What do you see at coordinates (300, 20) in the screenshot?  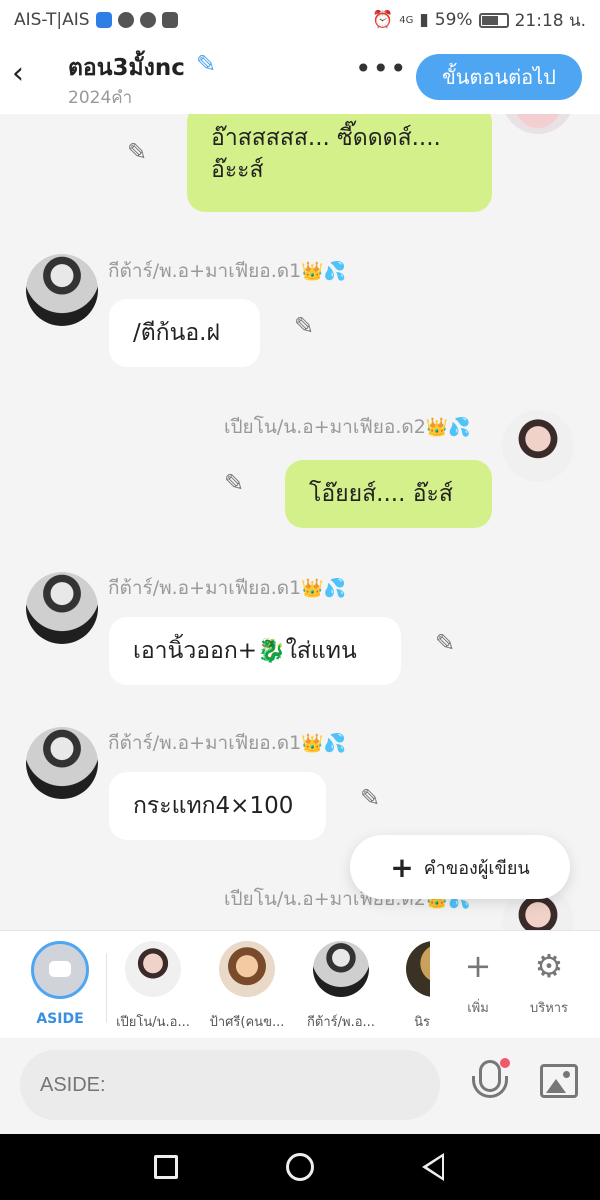 I see `status-bar: AIS-T|AIS ⏰ 4G ▮ 59% 21:18 น.` at bounding box center [300, 20].